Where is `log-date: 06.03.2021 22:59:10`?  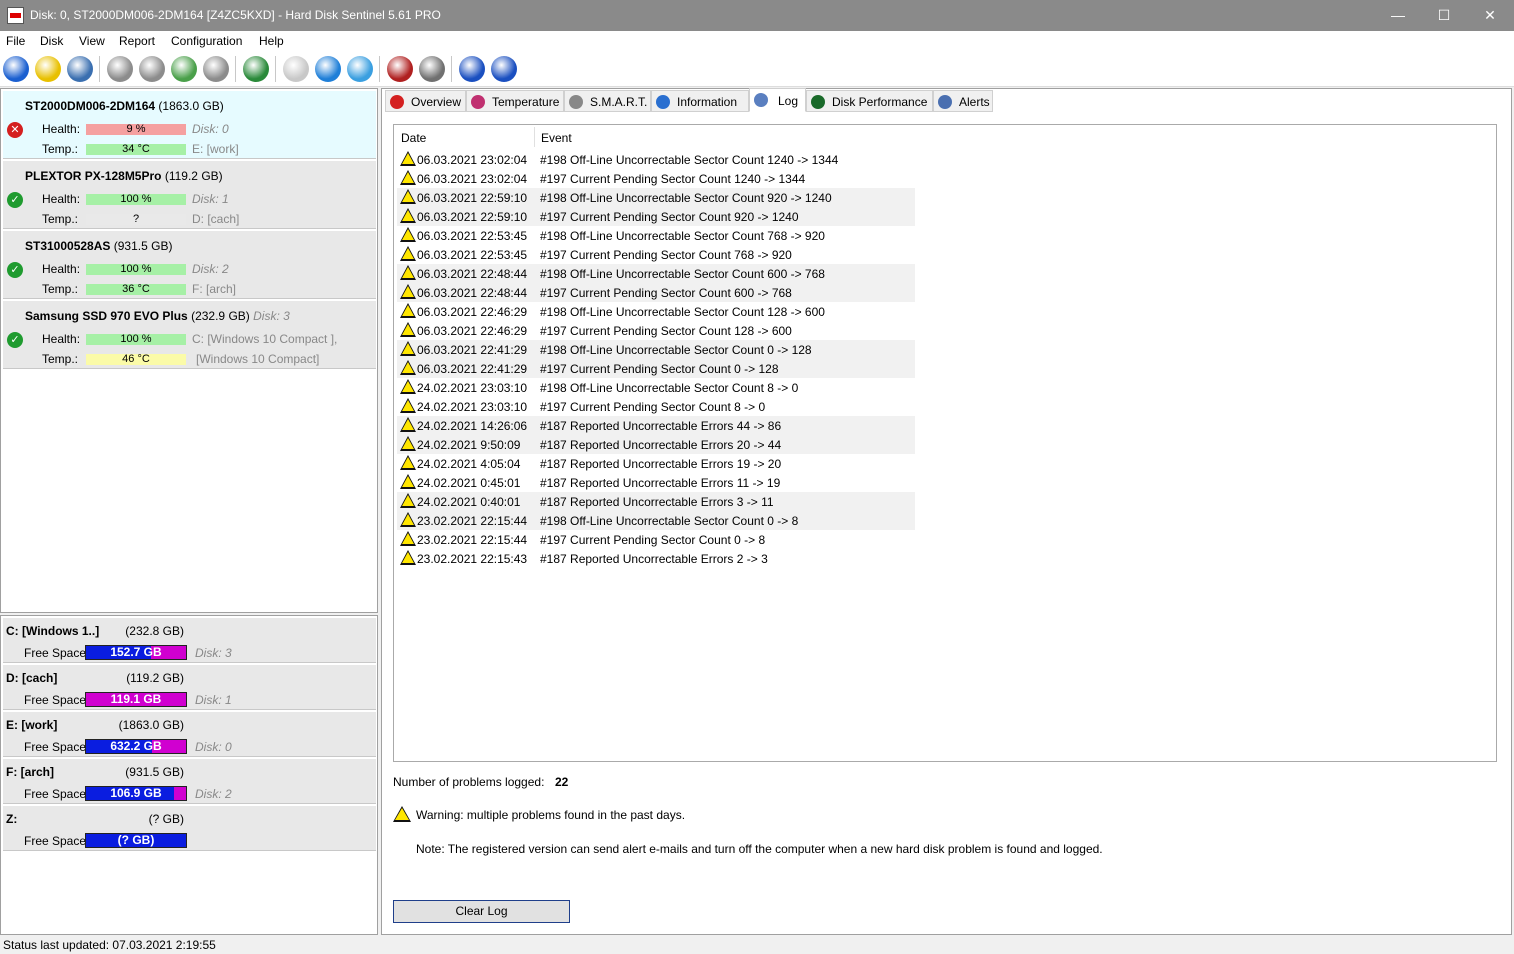
log-date: 06.03.2021 22:59:10 is located at coordinates (472, 217).